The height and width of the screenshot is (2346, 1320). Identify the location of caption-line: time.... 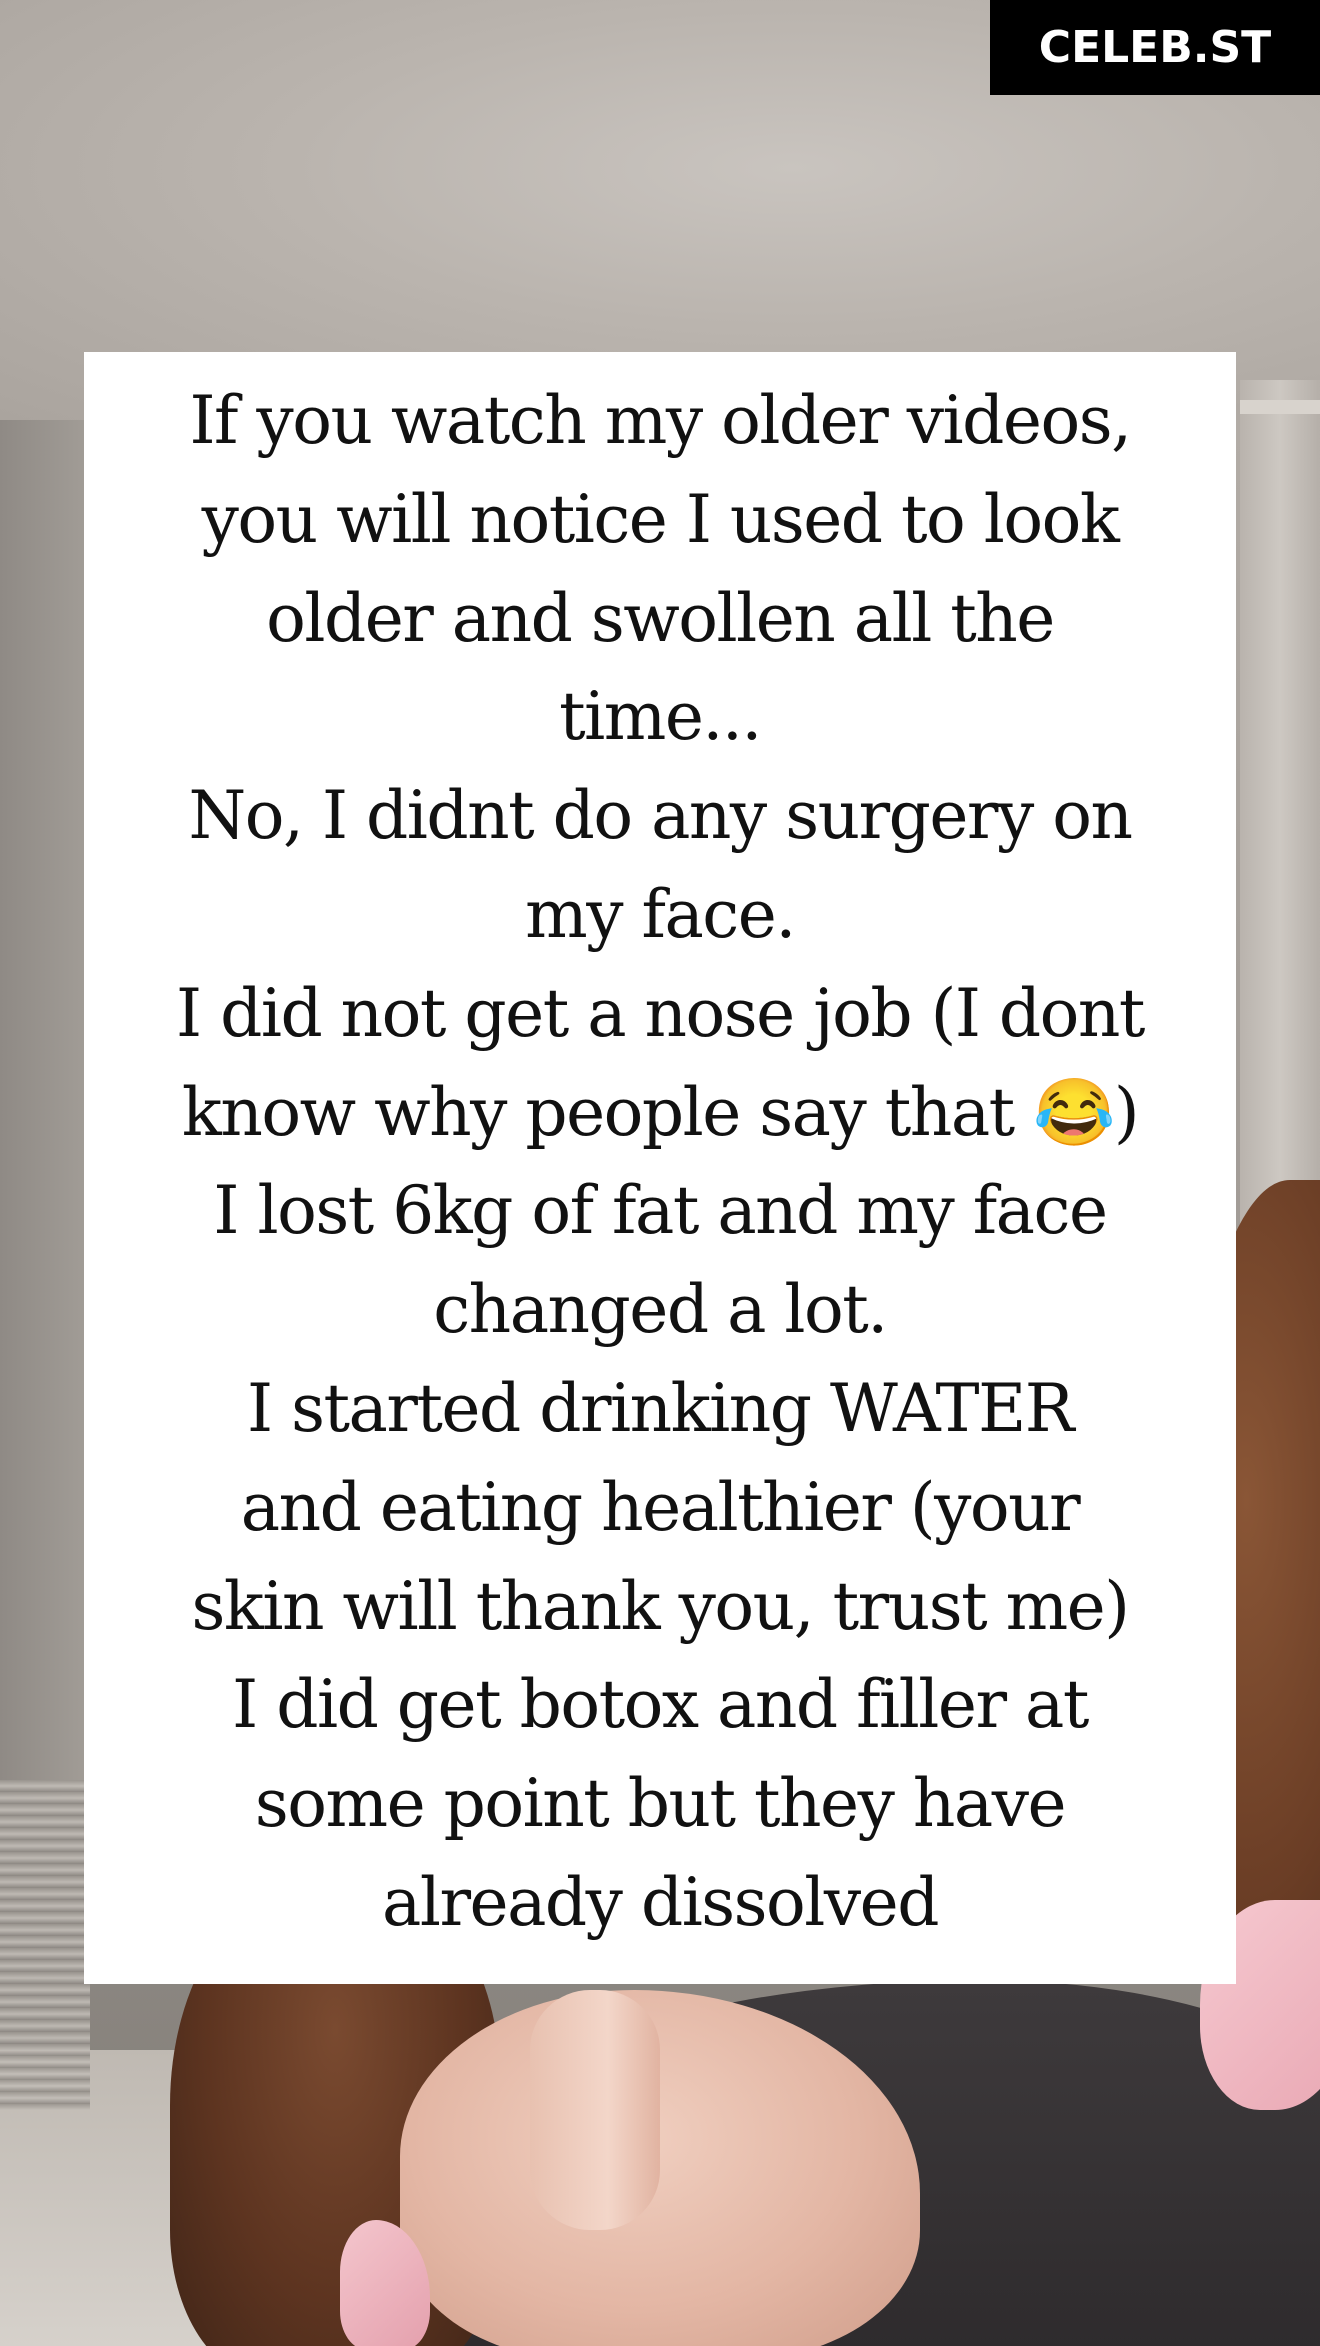
(660, 717).